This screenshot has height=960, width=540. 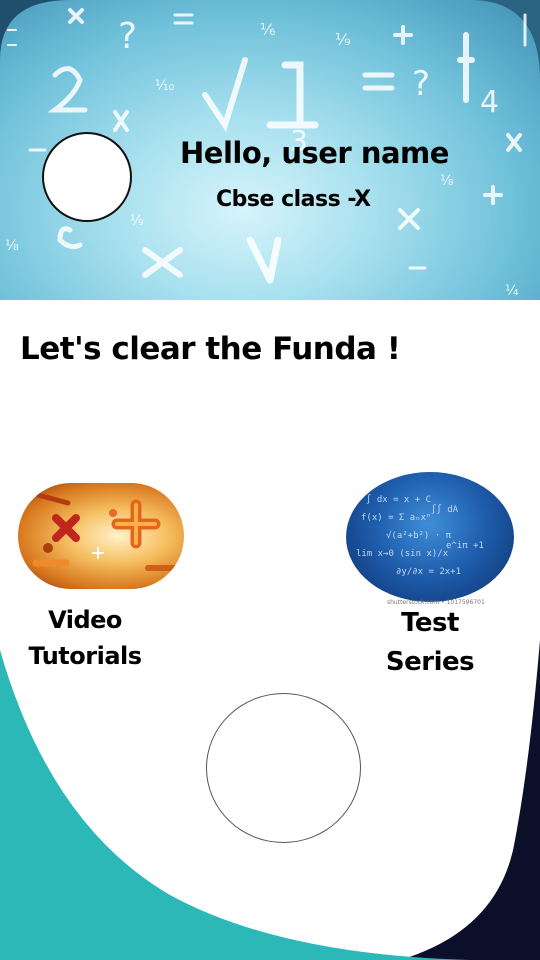 What do you see at coordinates (85, 638) in the screenshot?
I see `video-tutorials-label: Video Tutorials` at bounding box center [85, 638].